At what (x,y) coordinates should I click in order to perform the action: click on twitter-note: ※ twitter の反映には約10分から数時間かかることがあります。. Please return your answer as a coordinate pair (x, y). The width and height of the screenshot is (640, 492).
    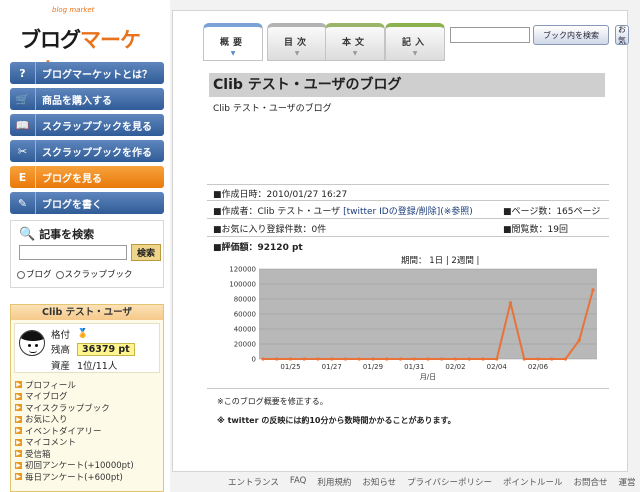
    Looking at the image, I should click on (336, 420).